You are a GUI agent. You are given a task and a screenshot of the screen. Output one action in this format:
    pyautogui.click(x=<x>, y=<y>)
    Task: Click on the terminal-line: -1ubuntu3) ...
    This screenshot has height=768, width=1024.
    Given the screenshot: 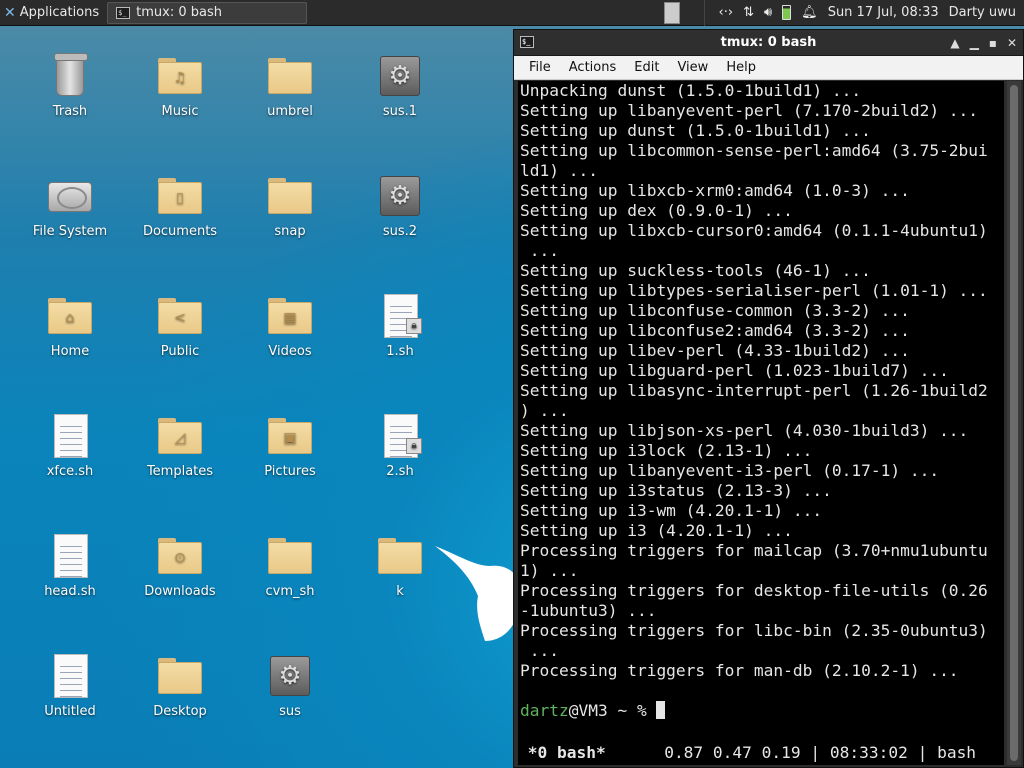 What is the action you would take?
    pyautogui.click(x=588, y=610)
    